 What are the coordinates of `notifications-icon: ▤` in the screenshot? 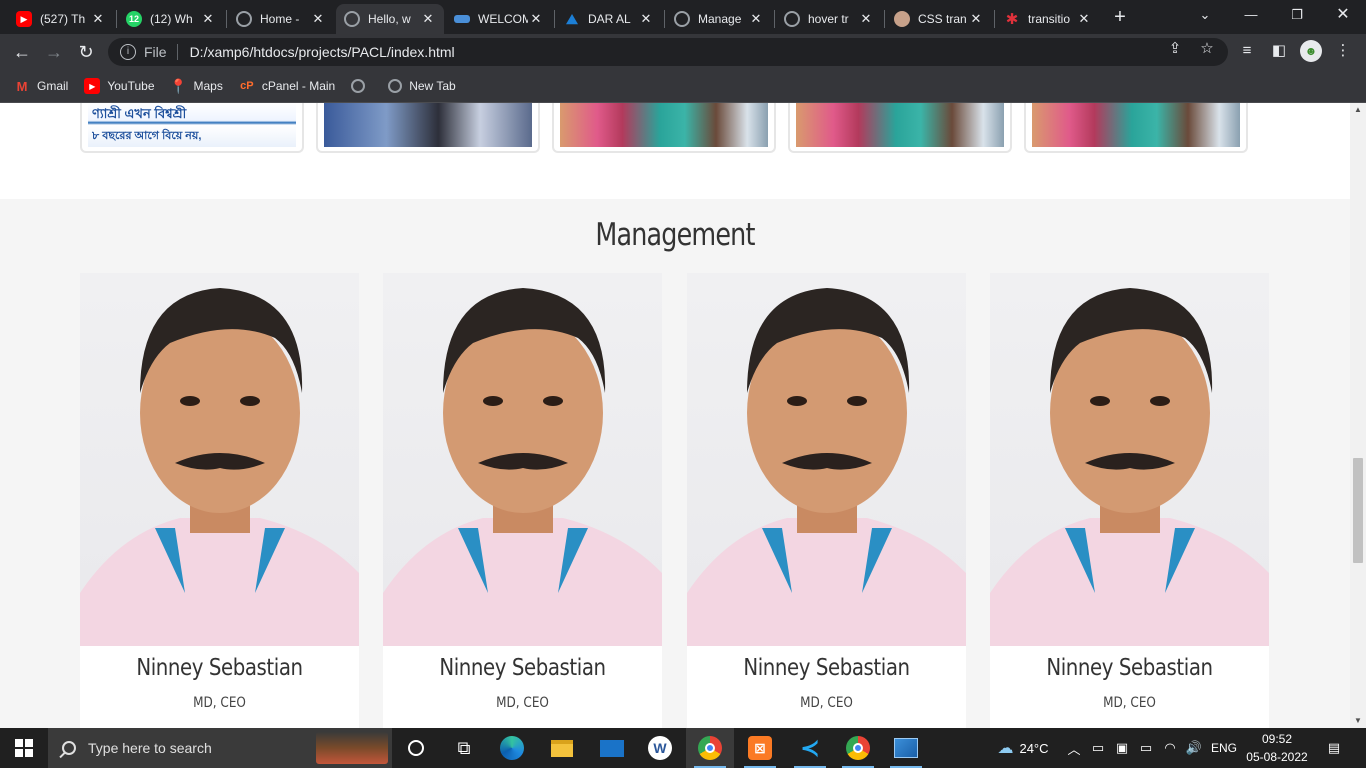 It's located at (1334, 748).